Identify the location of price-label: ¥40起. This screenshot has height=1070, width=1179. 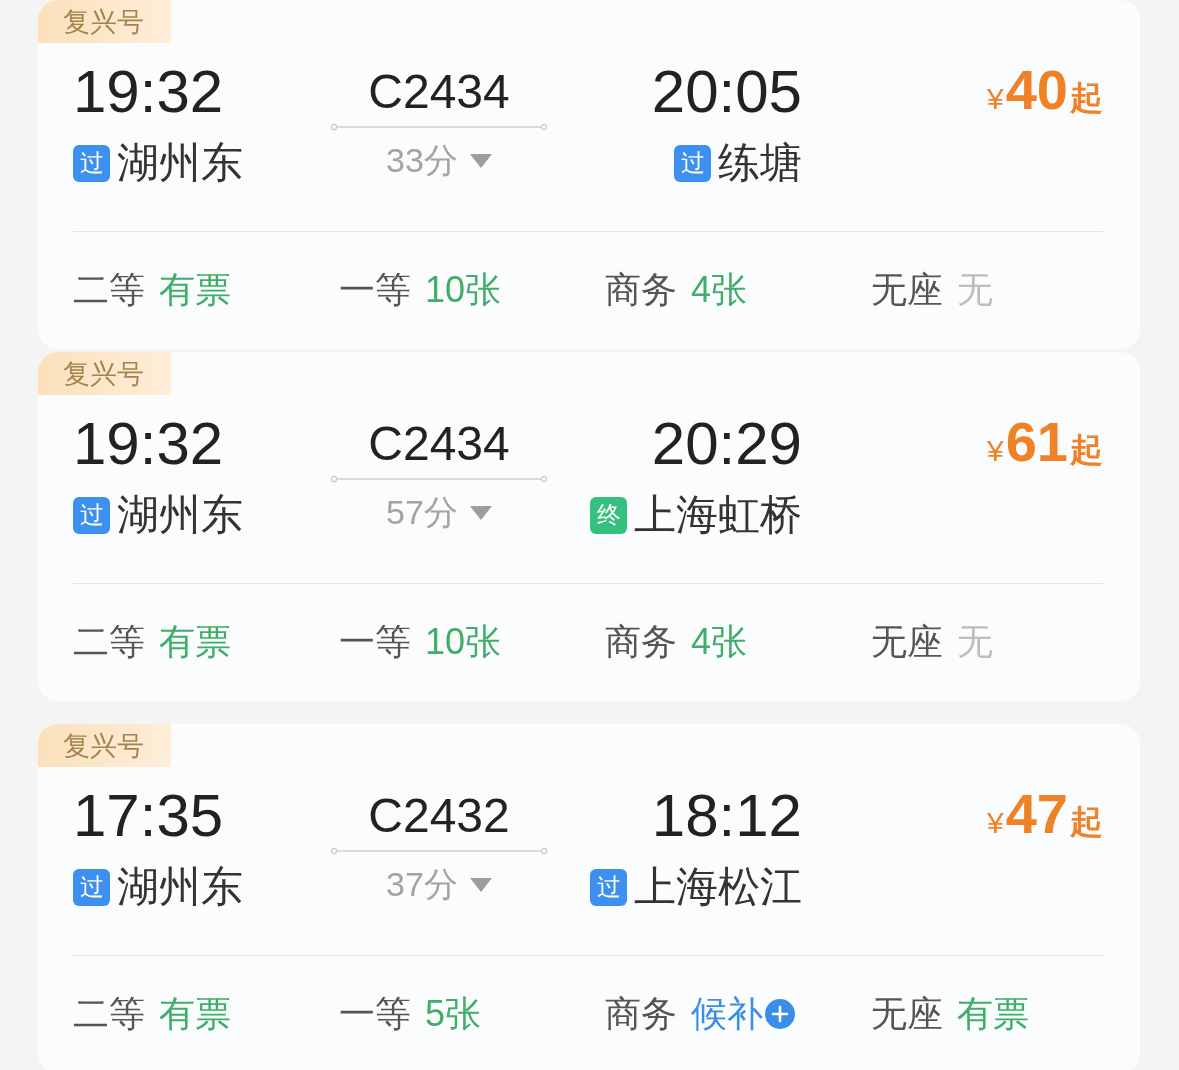
(1045, 90).